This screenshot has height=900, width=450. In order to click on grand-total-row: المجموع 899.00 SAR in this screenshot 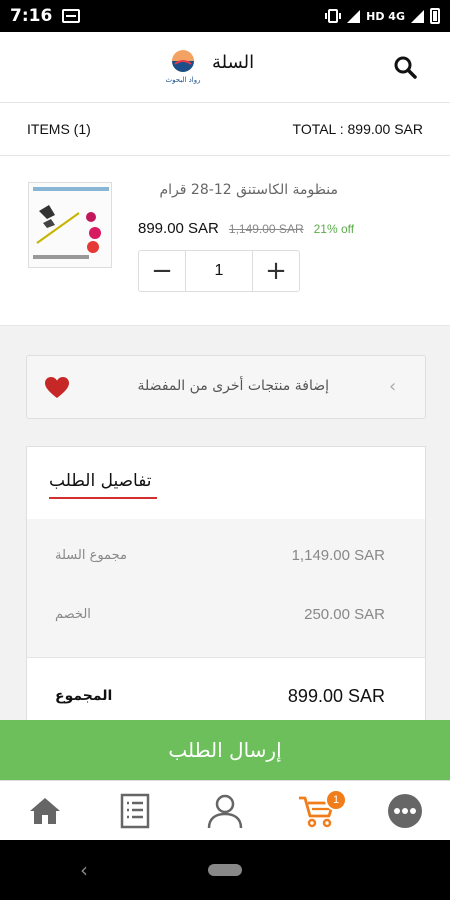, I will do `click(226, 688)`.